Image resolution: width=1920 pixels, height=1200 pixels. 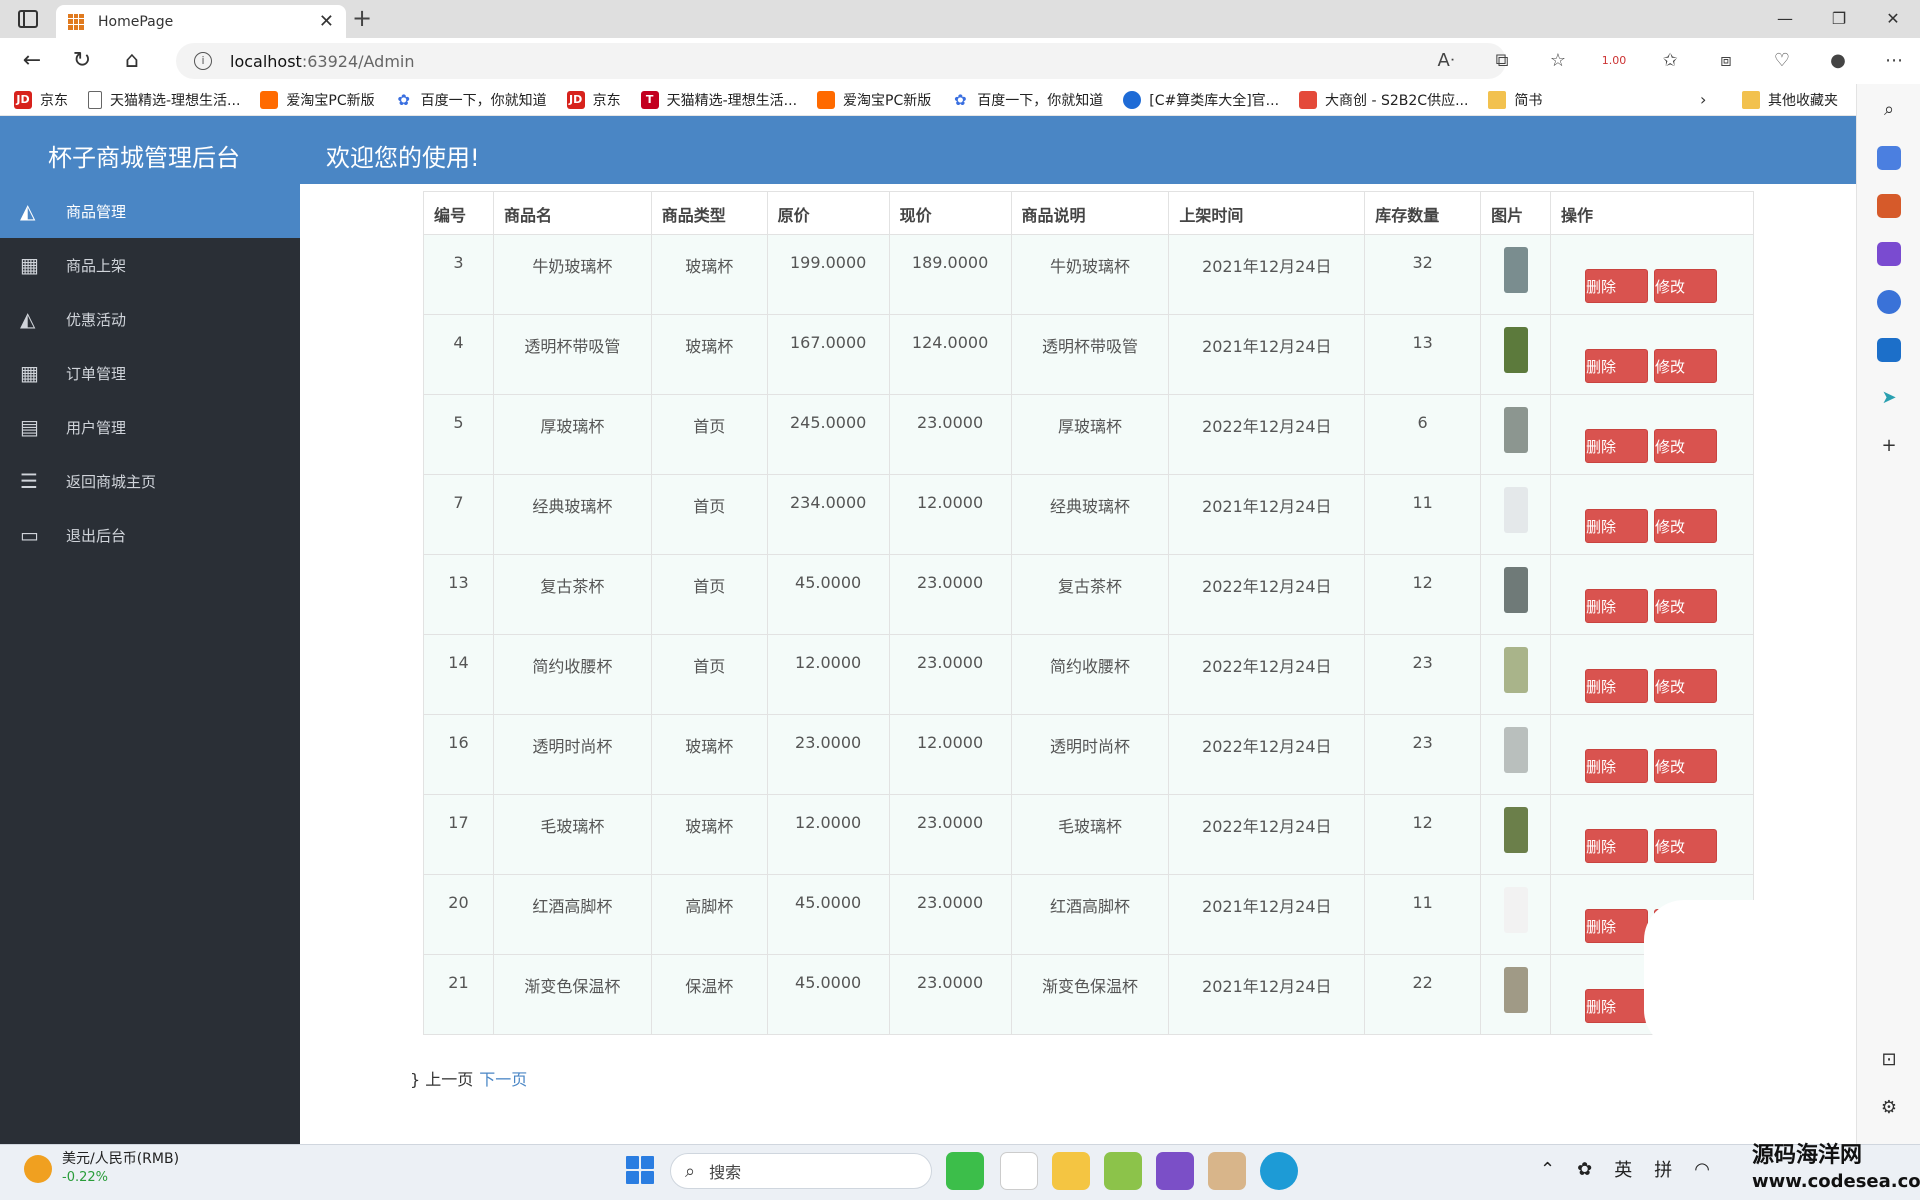 I want to click on visual-studio-icon, so click(x=1175, y=1171).